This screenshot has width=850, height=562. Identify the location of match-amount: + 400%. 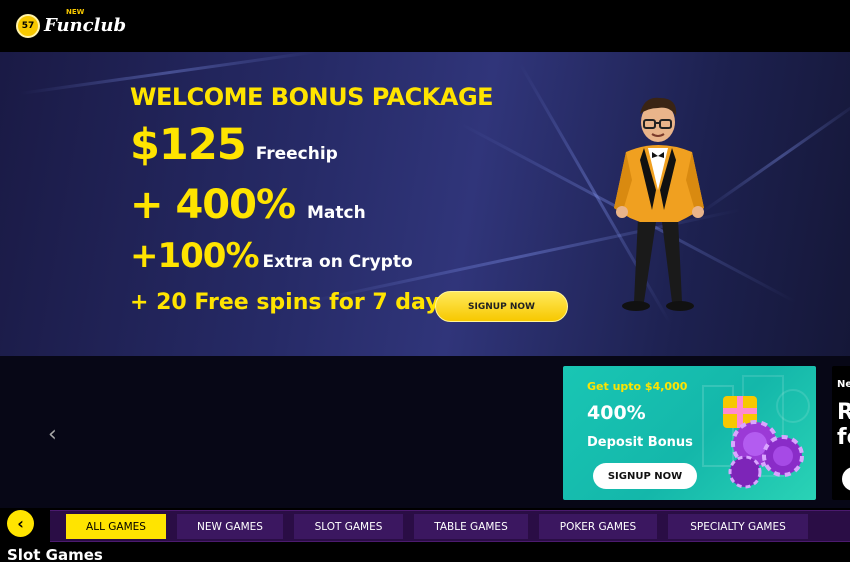
(213, 205).